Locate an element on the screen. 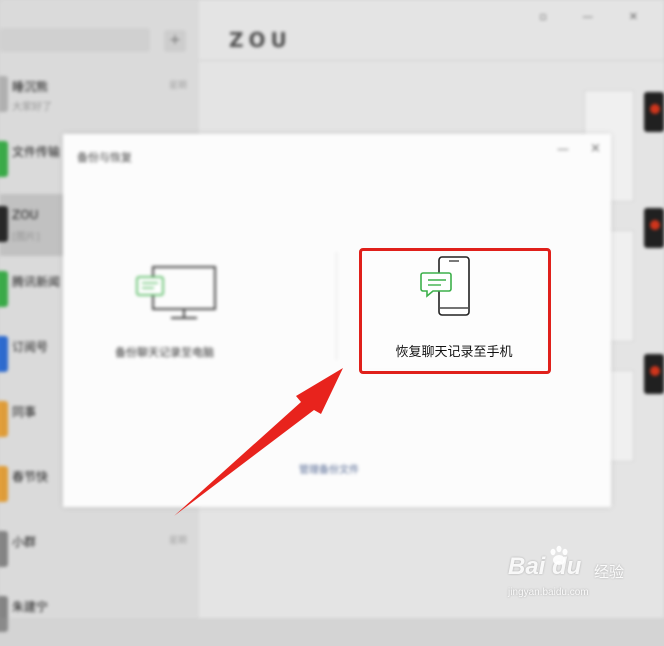 This screenshot has width=664, height=646. baidu-watermark: Bai du 经验 jingyan.baidu.com is located at coordinates (583, 576).